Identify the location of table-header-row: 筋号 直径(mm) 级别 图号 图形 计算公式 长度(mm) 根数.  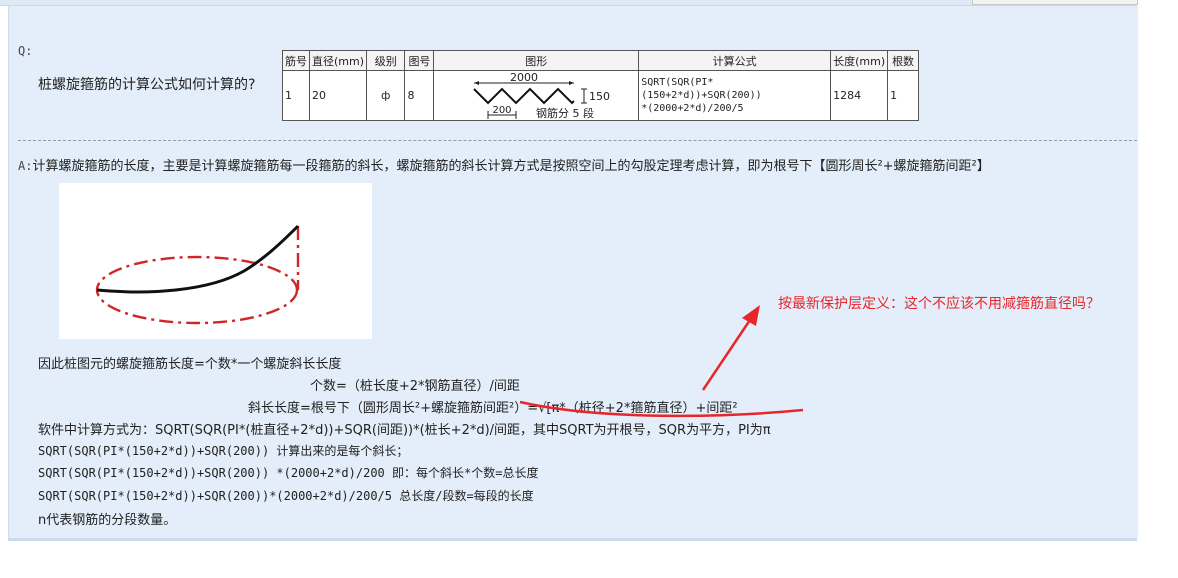
(600, 60).